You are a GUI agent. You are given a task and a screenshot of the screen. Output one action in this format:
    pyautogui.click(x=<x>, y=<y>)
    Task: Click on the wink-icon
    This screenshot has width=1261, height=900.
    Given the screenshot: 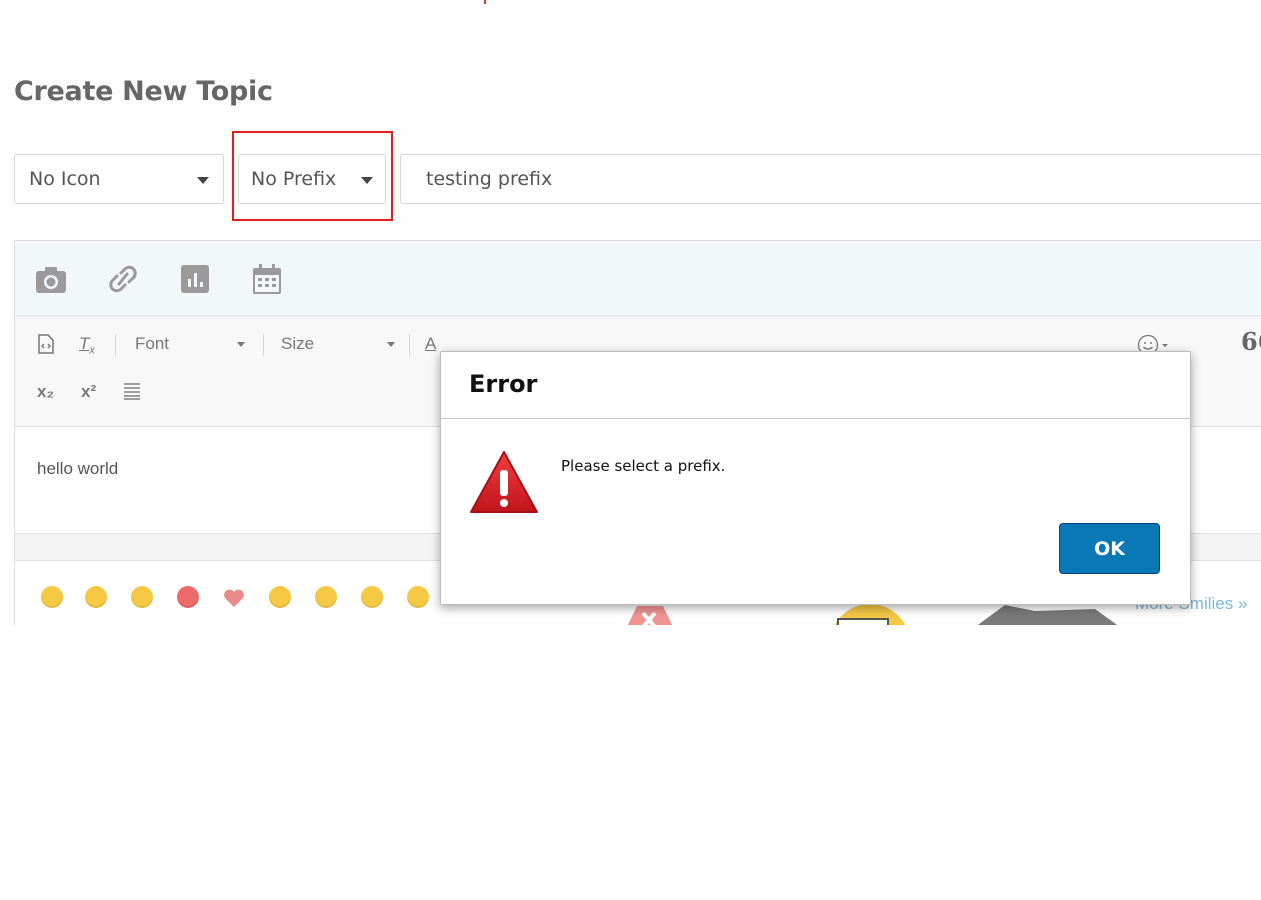 What is the action you would take?
    pyautogui.click(x=142, y=597)
    